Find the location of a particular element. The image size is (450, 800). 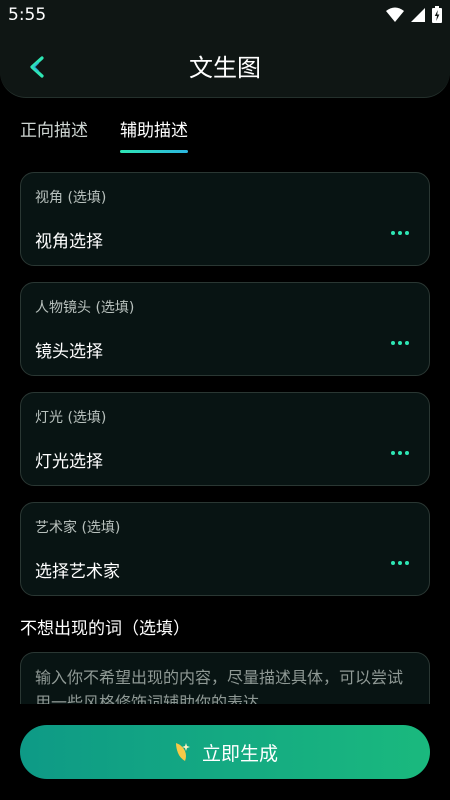

tab-auxiliary-description: 辅助描述 is located at coordinates (154, 134).